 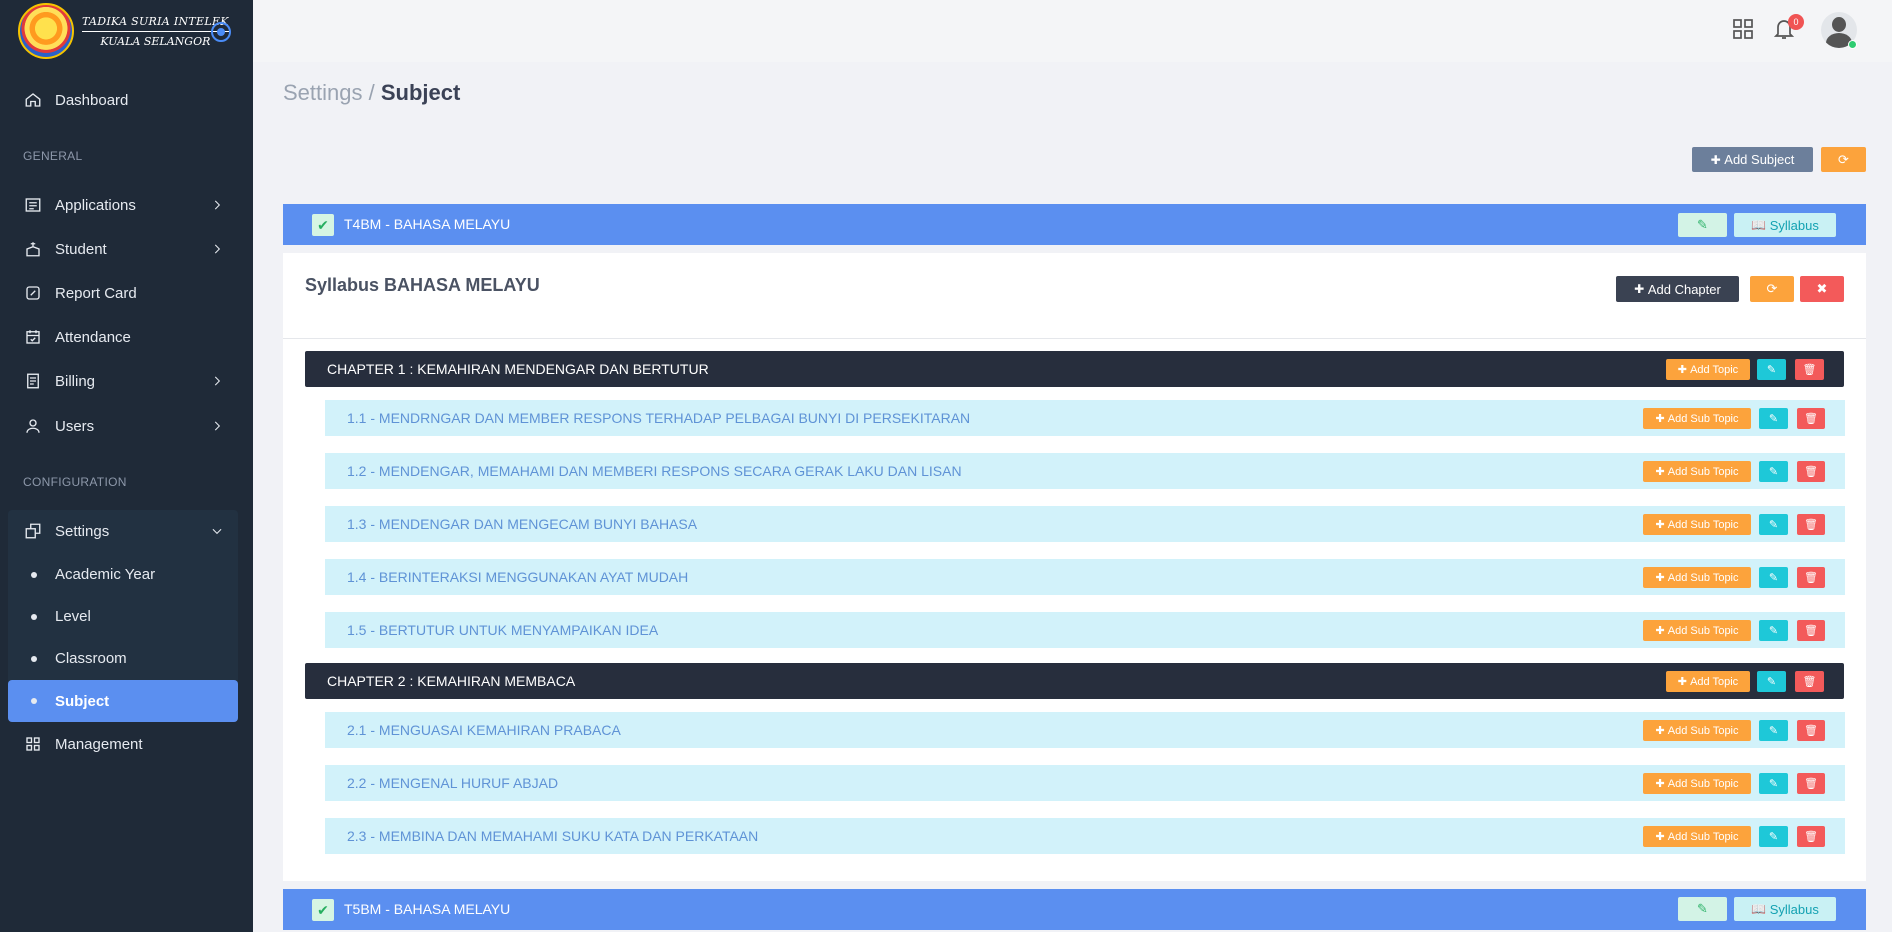 I want to click on sidebar-subitem-classroom: Classroom, so click(x=123, y=658).